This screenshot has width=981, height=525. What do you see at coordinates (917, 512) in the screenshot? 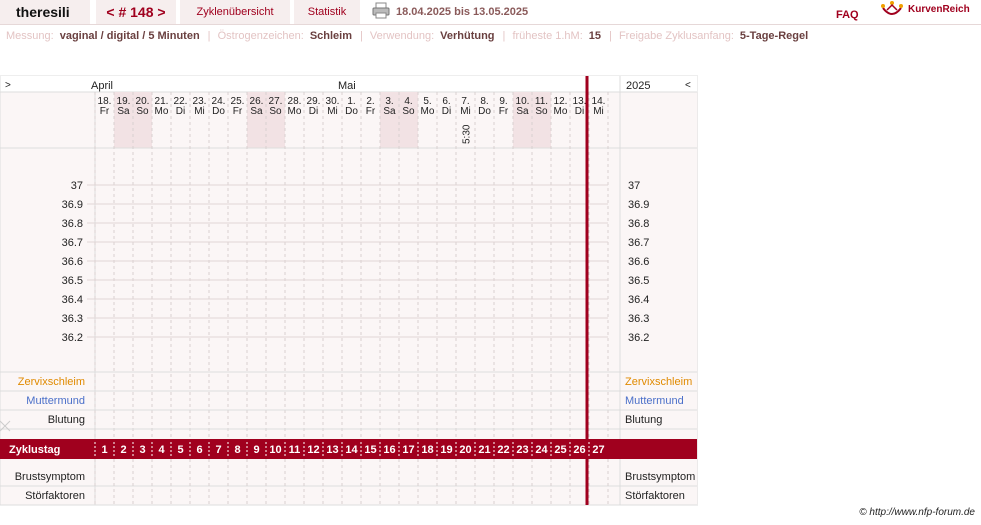
I see `copyright: © http://www.nfp-forum.de` at bounding box center [917, 512].